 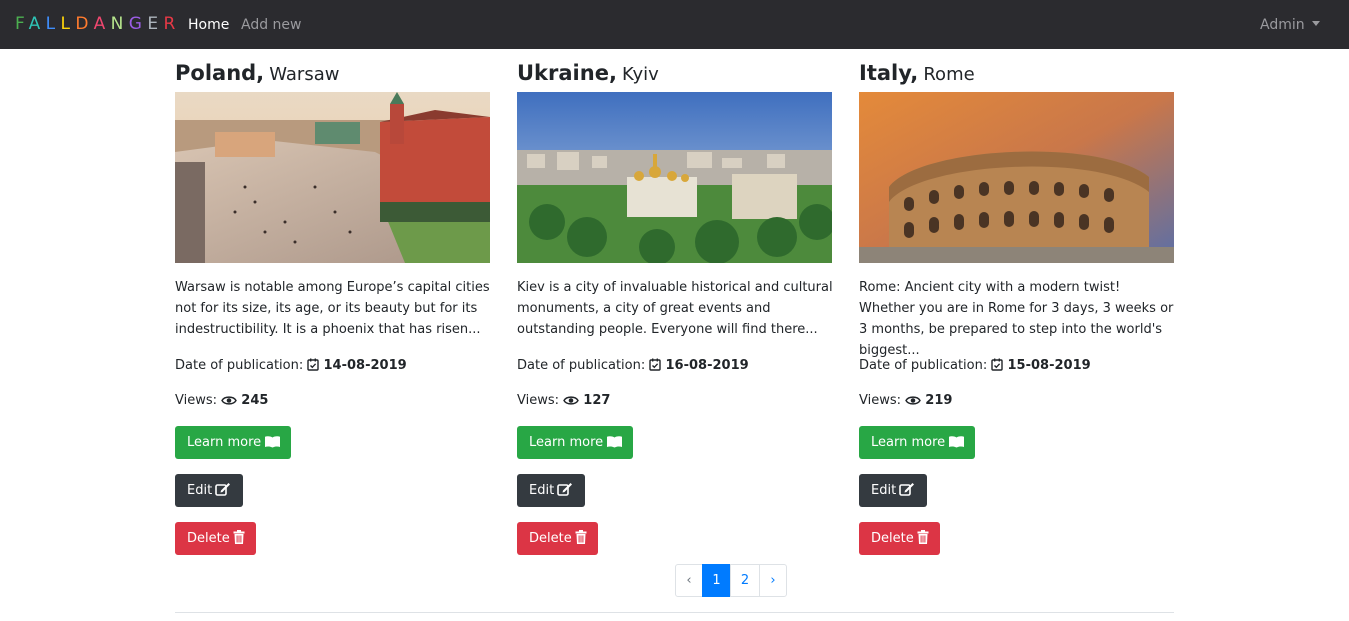 I want to click on footer-divider, so click(x=674, y=612).